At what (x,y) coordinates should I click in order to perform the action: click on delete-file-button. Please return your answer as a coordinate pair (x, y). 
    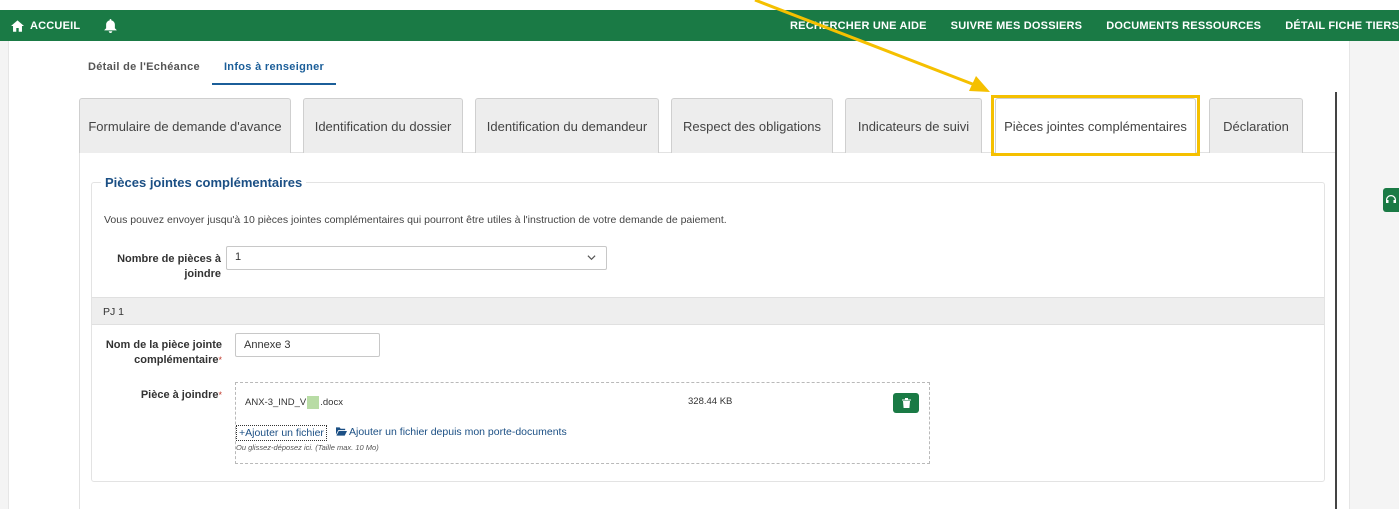
    Looking at the image, I should click on (906, 403).